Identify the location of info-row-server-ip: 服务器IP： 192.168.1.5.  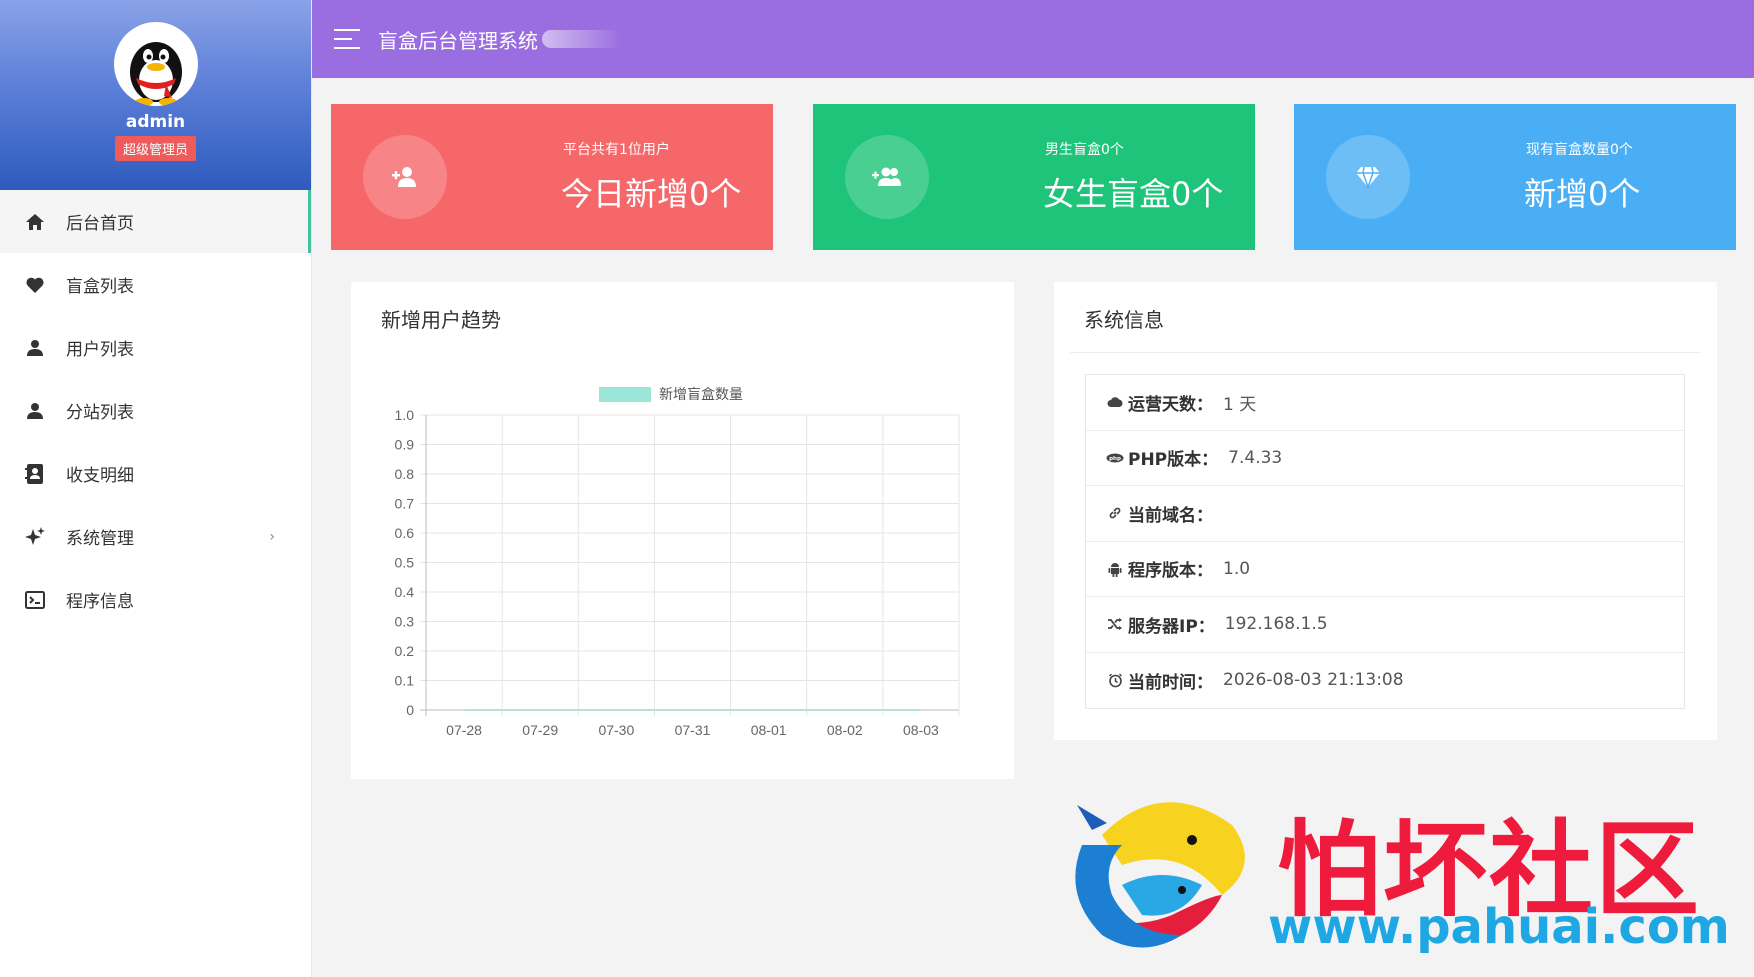
(1385, 625).